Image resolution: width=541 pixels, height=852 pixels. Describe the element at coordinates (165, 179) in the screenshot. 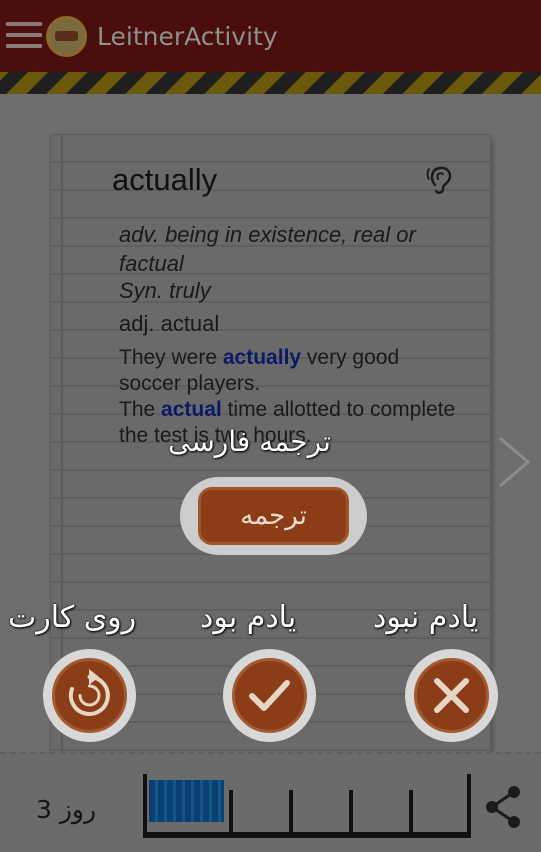

I see `card-word: actually` at that location.